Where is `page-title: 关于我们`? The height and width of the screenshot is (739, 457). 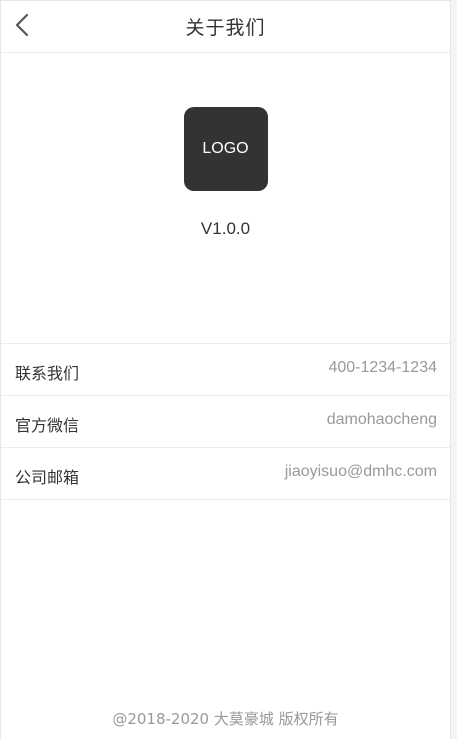 page-title: 关于我们 is located at coordinates (225, 28).